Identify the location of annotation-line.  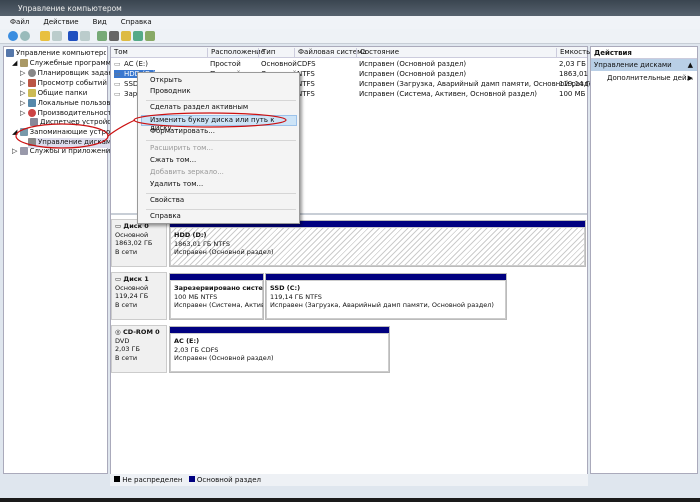
(121, 128).